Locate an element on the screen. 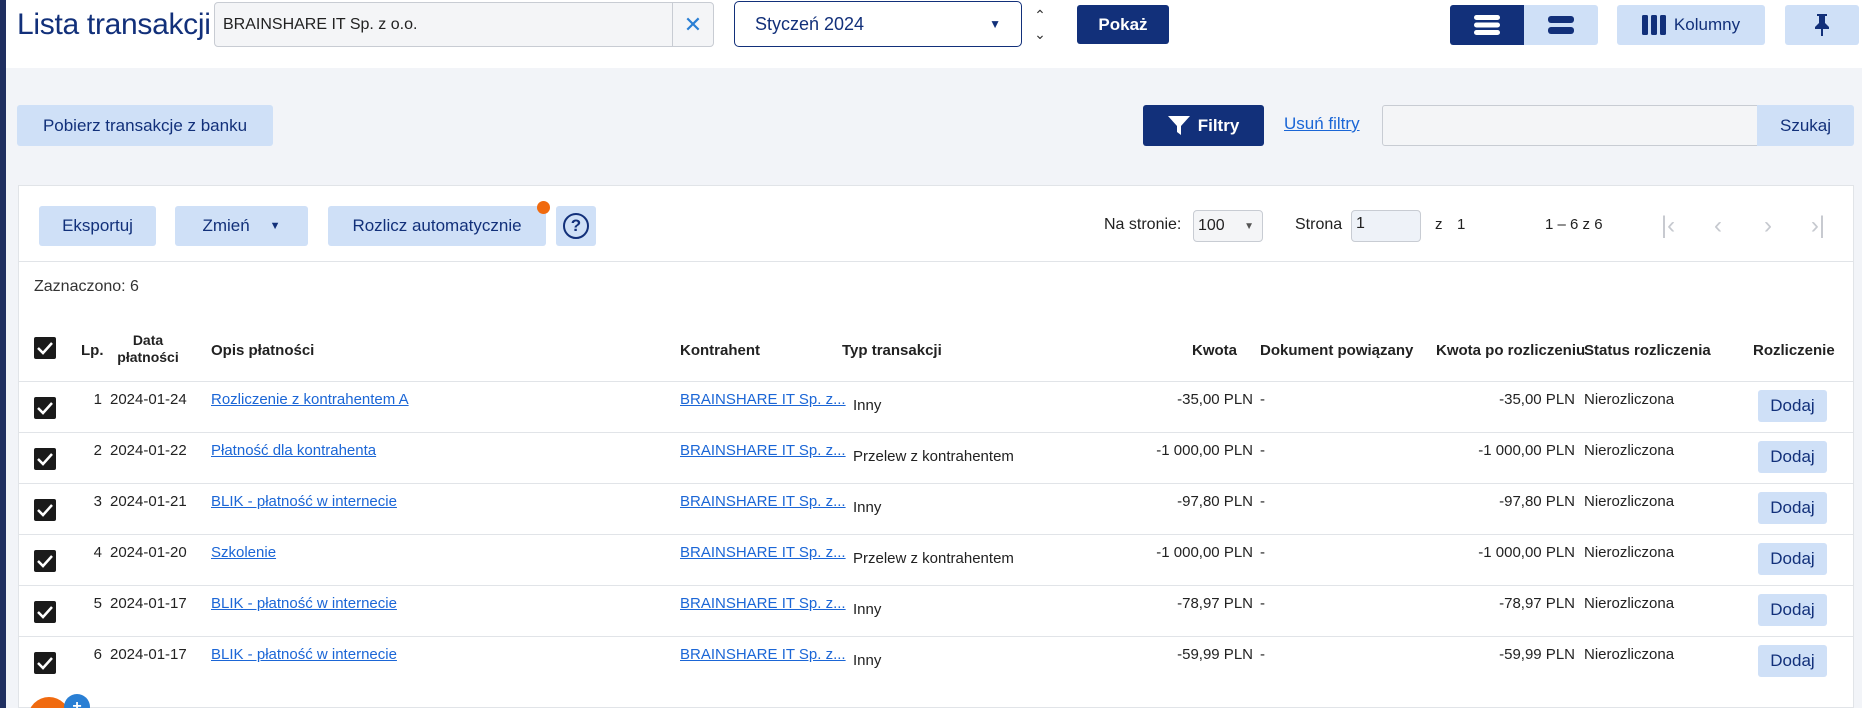 The image size is (1862, 708). range-label: 1 – 6 z 6 is located at coordinates (1574, 224).